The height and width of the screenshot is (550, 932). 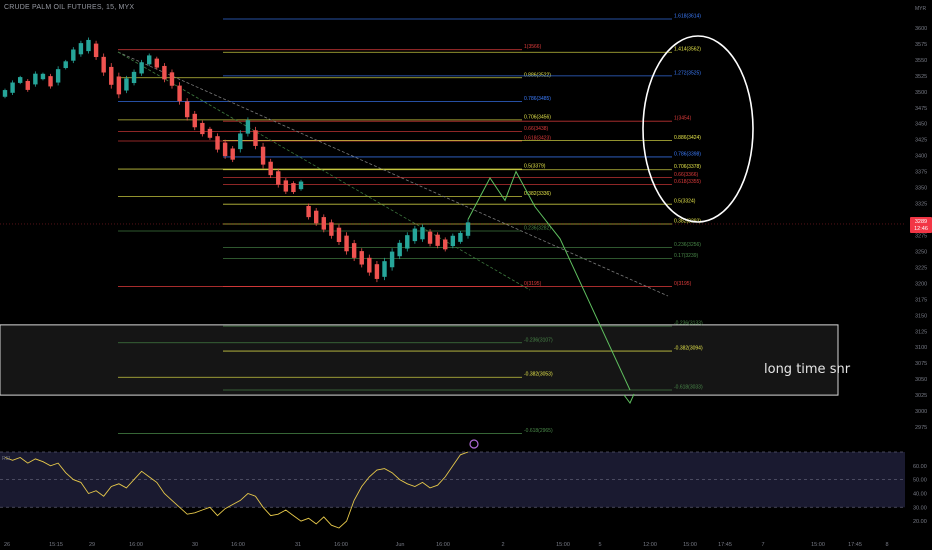 What do you see at coordinates (921, 236) in the screenshot?
I see `price-tick-label: 3275` at bounding box center [921, 236].